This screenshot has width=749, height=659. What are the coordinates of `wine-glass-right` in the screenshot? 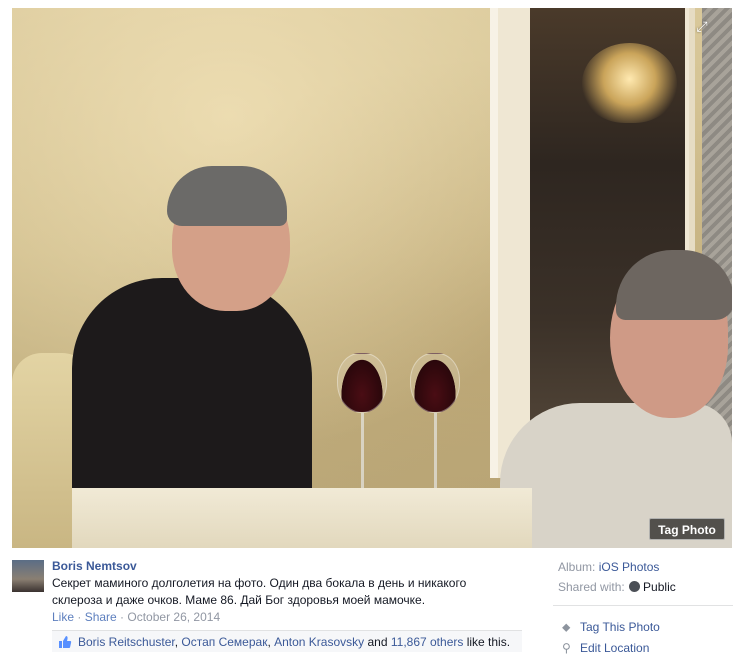 It's located at (435, 383).